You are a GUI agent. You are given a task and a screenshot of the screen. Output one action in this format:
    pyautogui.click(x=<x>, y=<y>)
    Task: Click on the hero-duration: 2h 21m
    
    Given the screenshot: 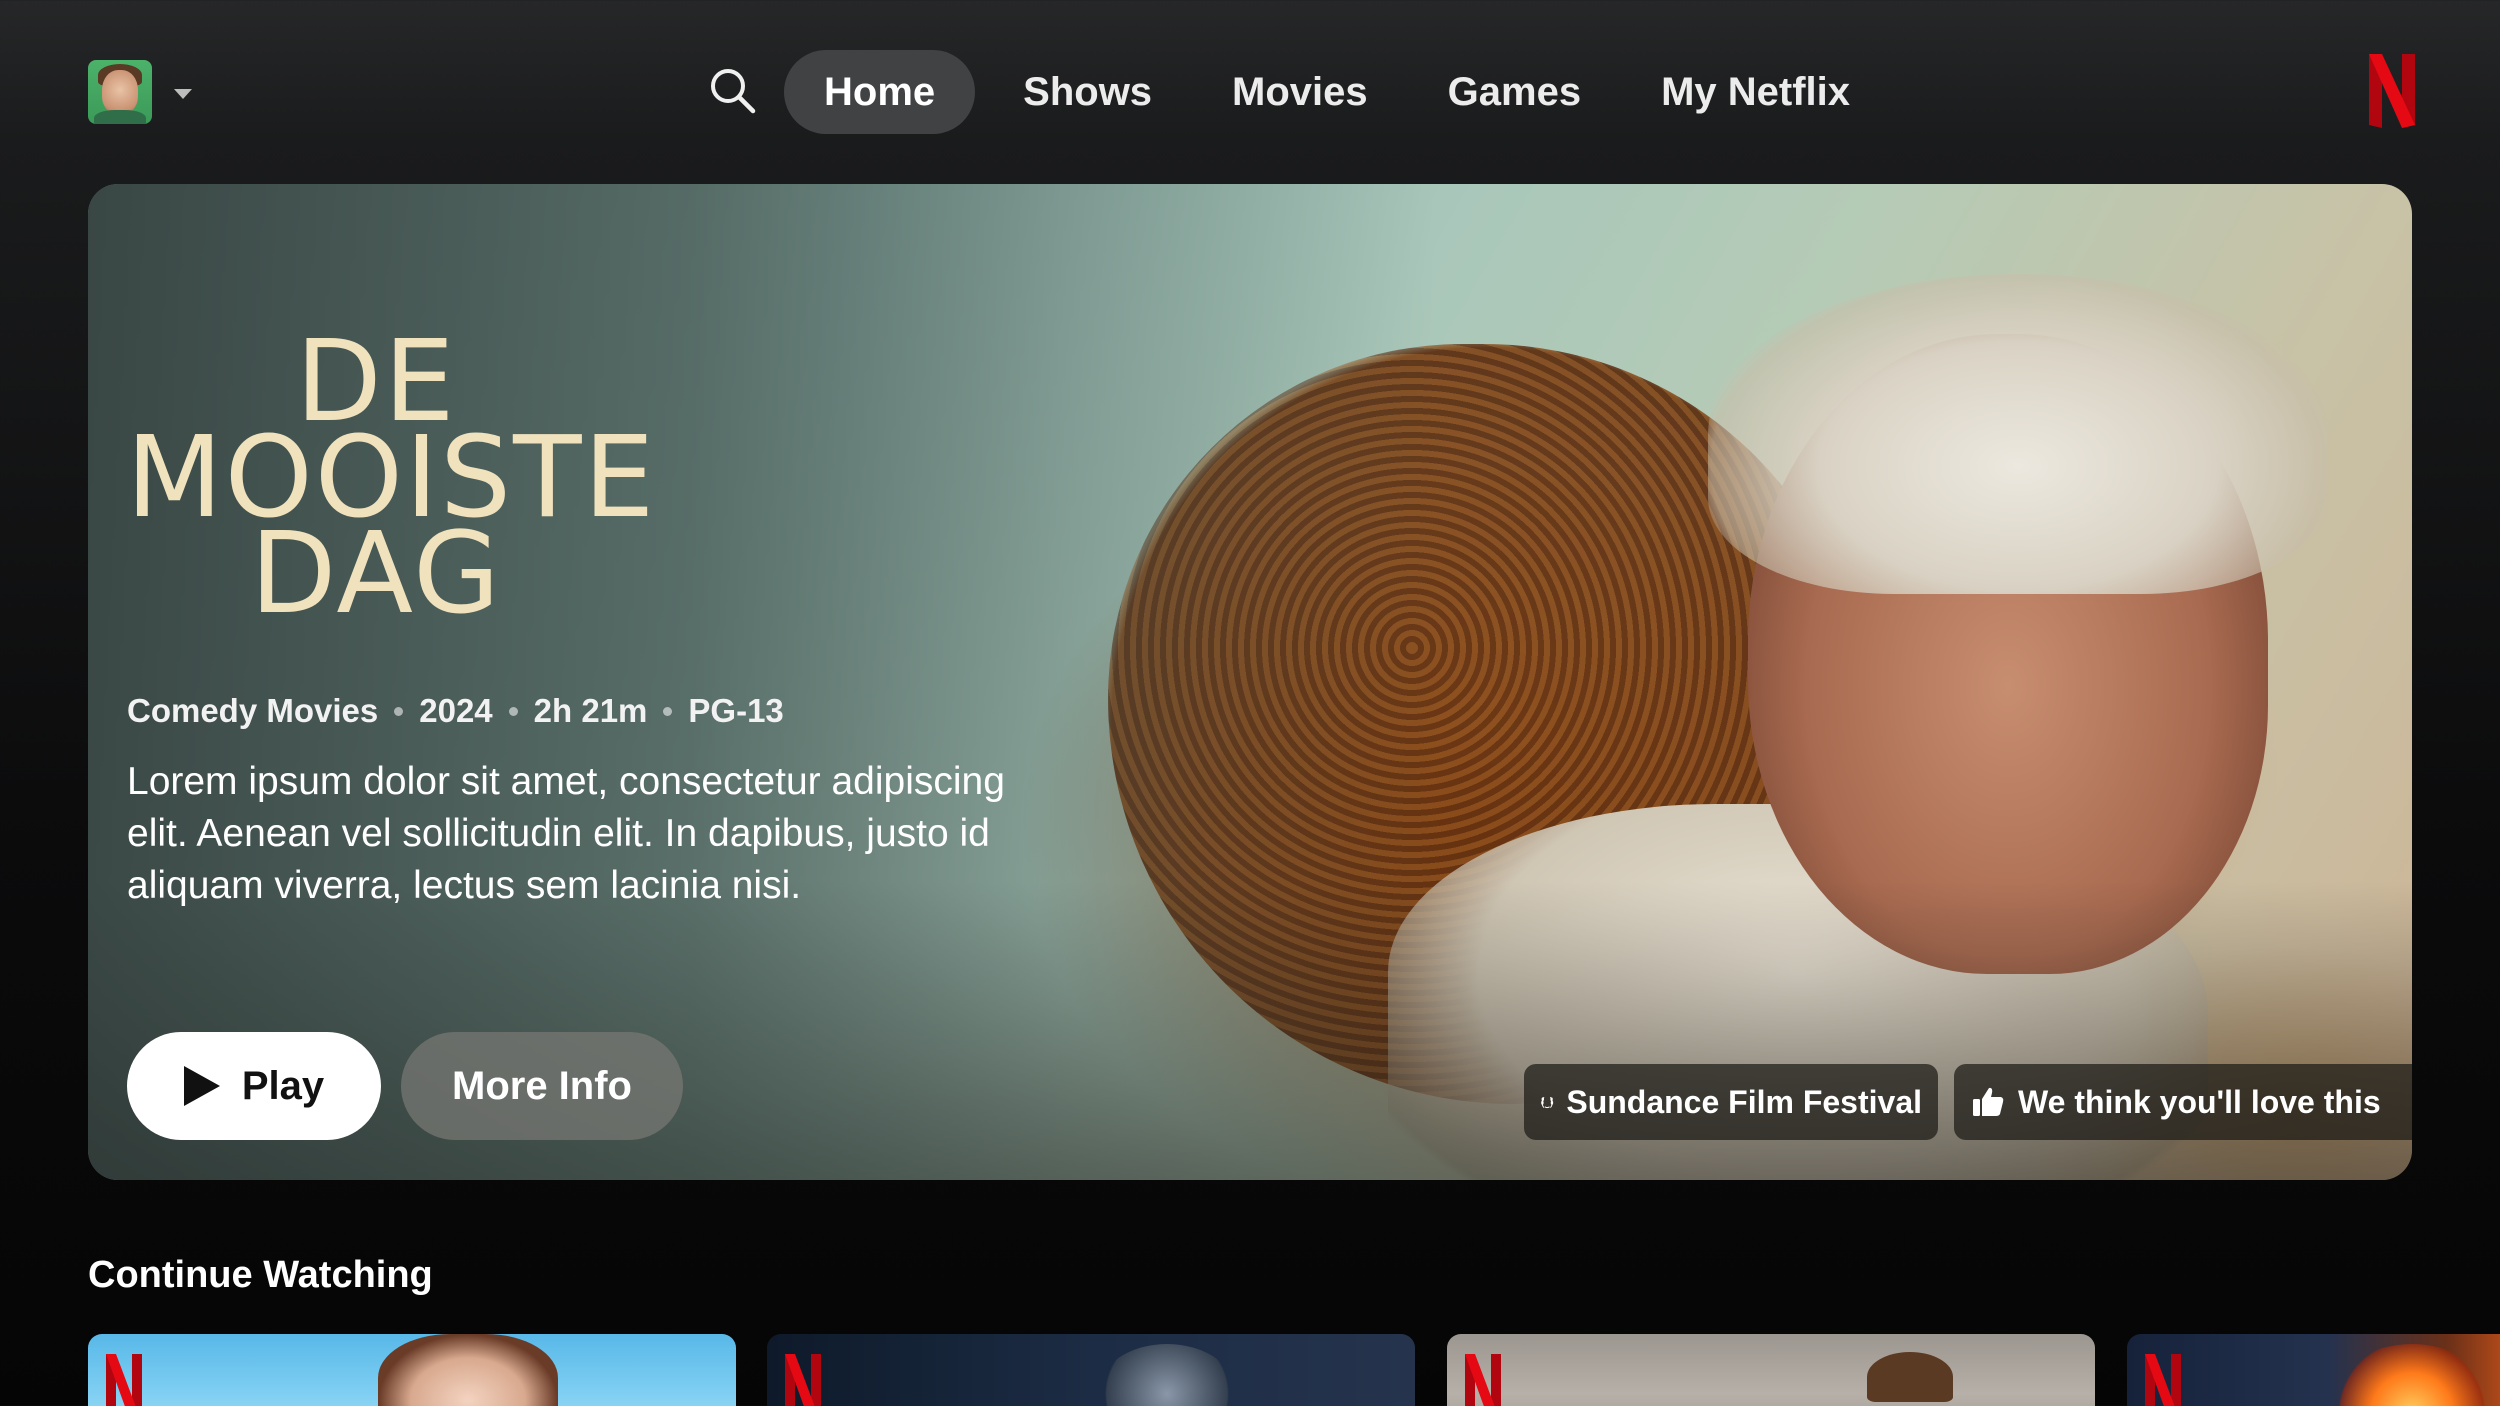 What is the action you would take?
    pyautogui.click(x=590, y=710)
    